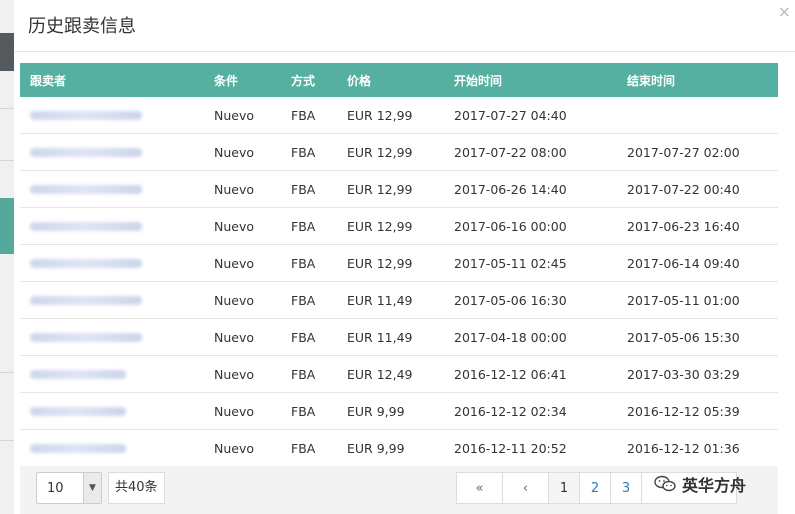 The width and height of the screenshot is (795, 514). What do you see at coordinates (386, 80) in the screenshot?
I see `column-header-price: 价格` at bounding box center [386, 80].